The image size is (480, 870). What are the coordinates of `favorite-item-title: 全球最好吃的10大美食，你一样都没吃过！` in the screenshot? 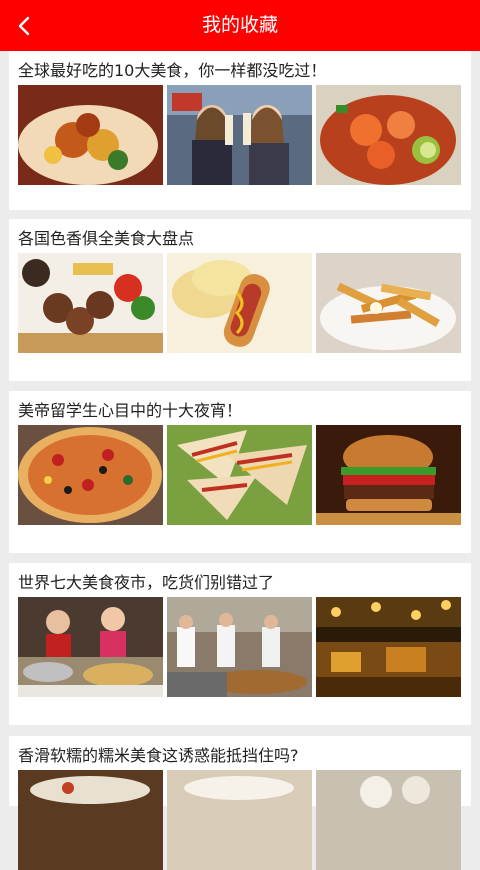 It's located at (172, 70).